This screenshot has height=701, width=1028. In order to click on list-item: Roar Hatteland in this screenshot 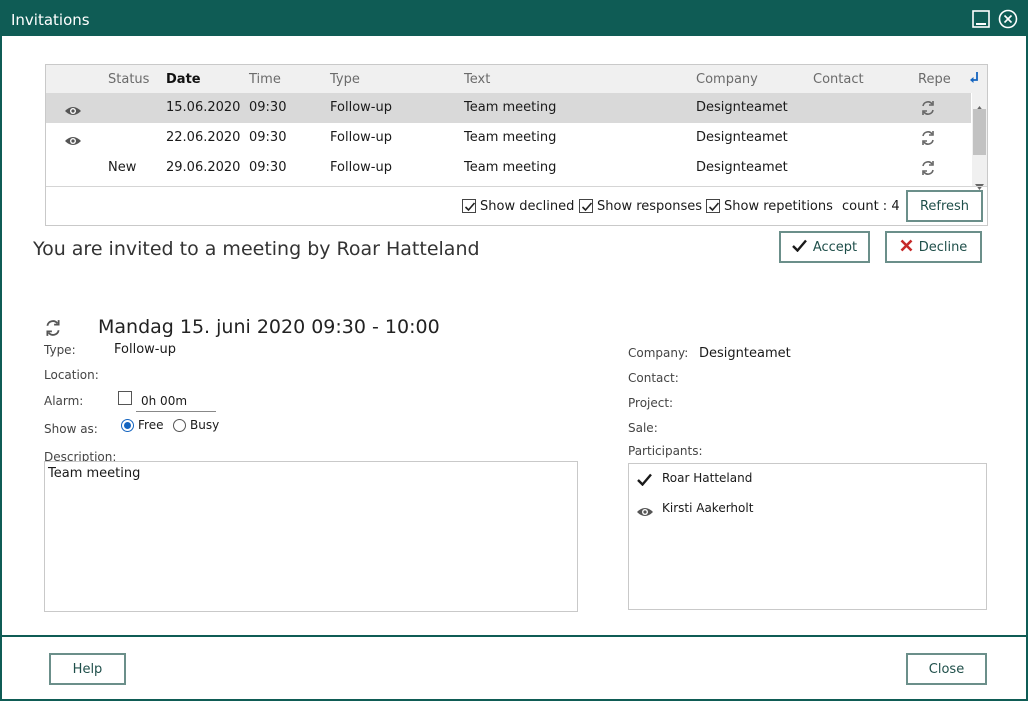, I will do `click(807, 479)`.